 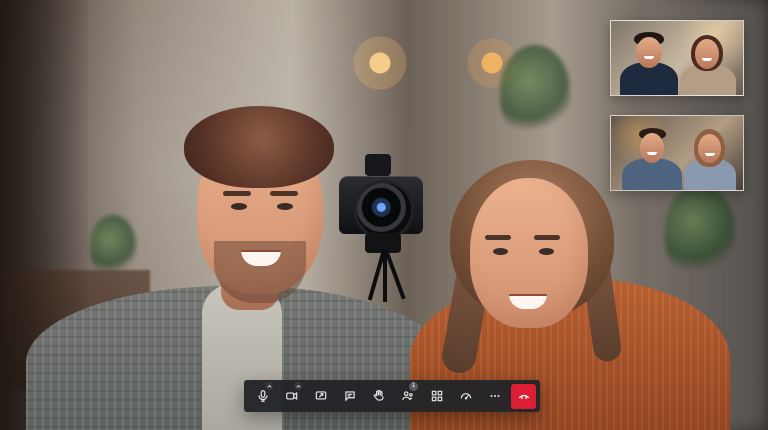 I want to click on raise-hand-icon, so click(x=378, y=395).